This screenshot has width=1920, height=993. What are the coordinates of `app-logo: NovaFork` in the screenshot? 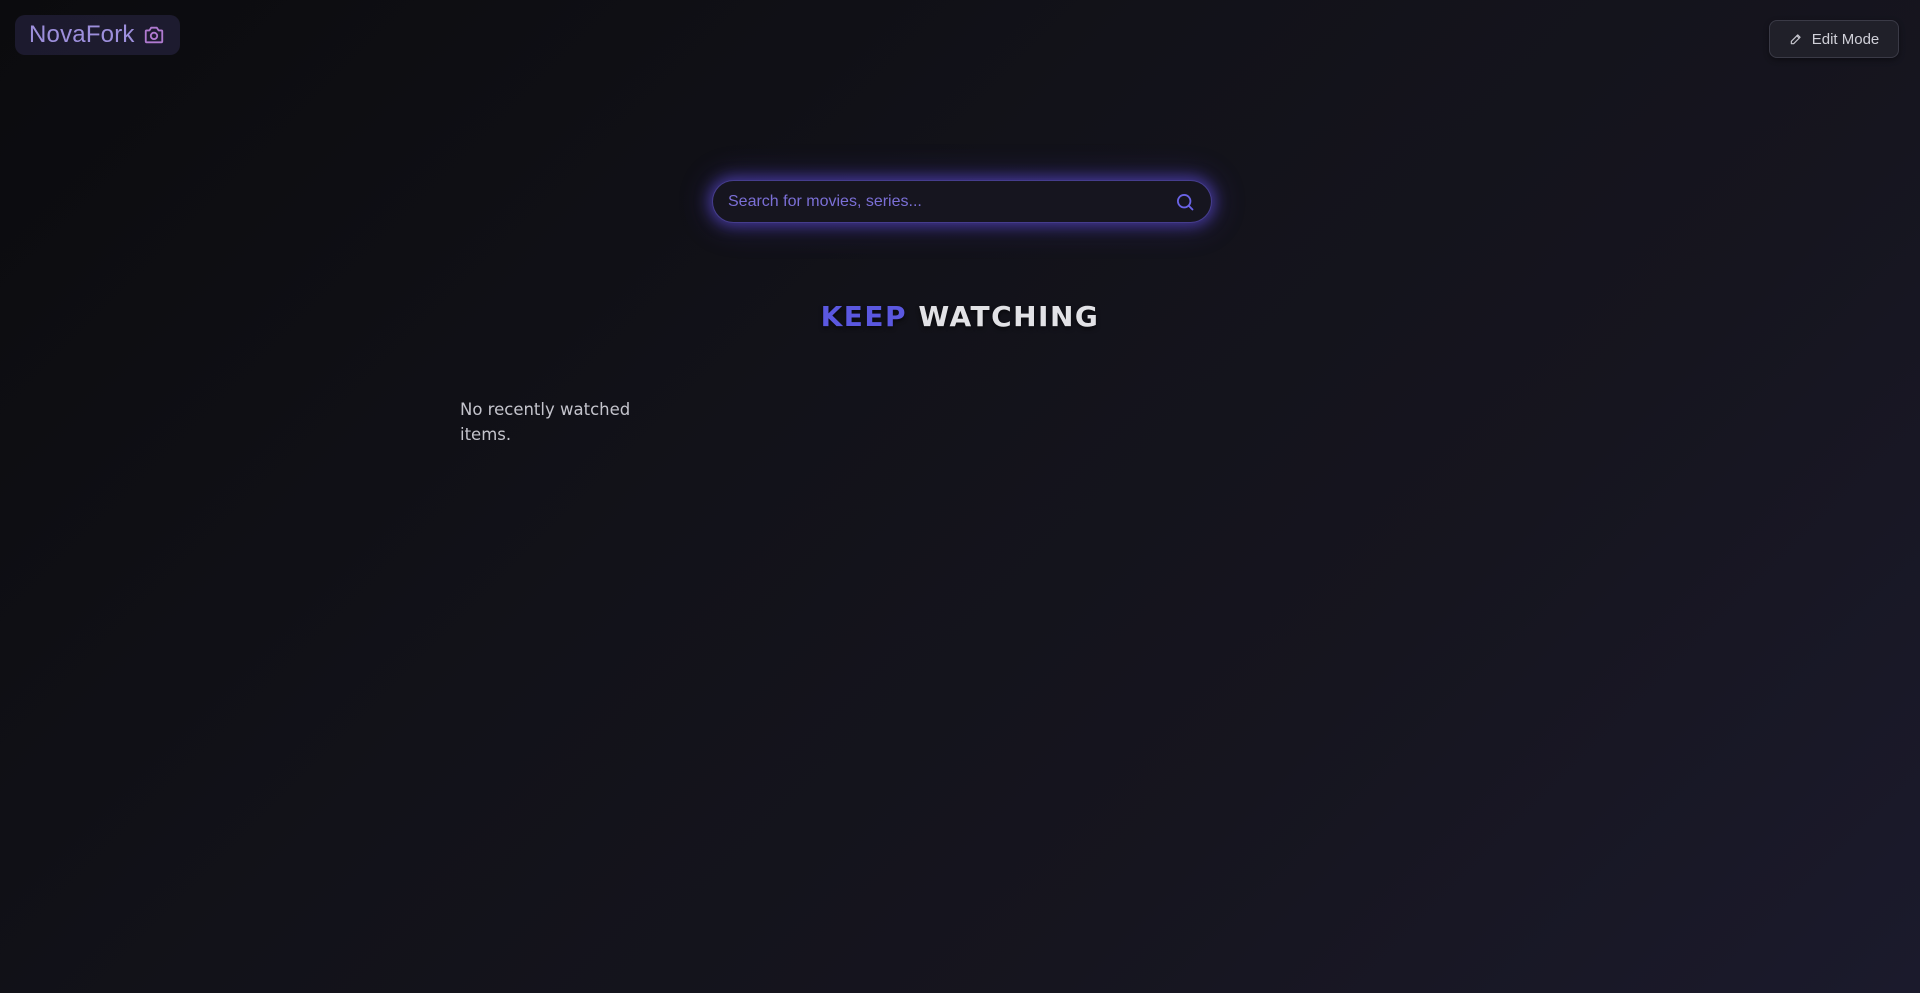 It's located at (97, 35).